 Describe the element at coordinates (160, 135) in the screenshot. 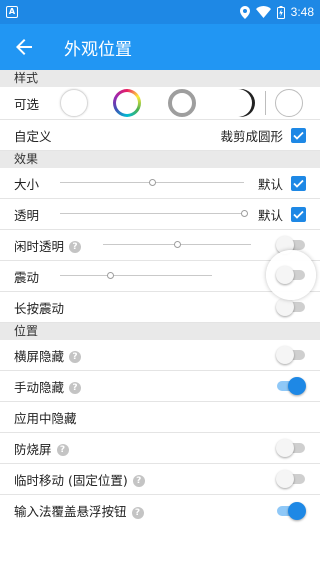

I see `custom-row: 自定义 裁剪成圆形` at that location.